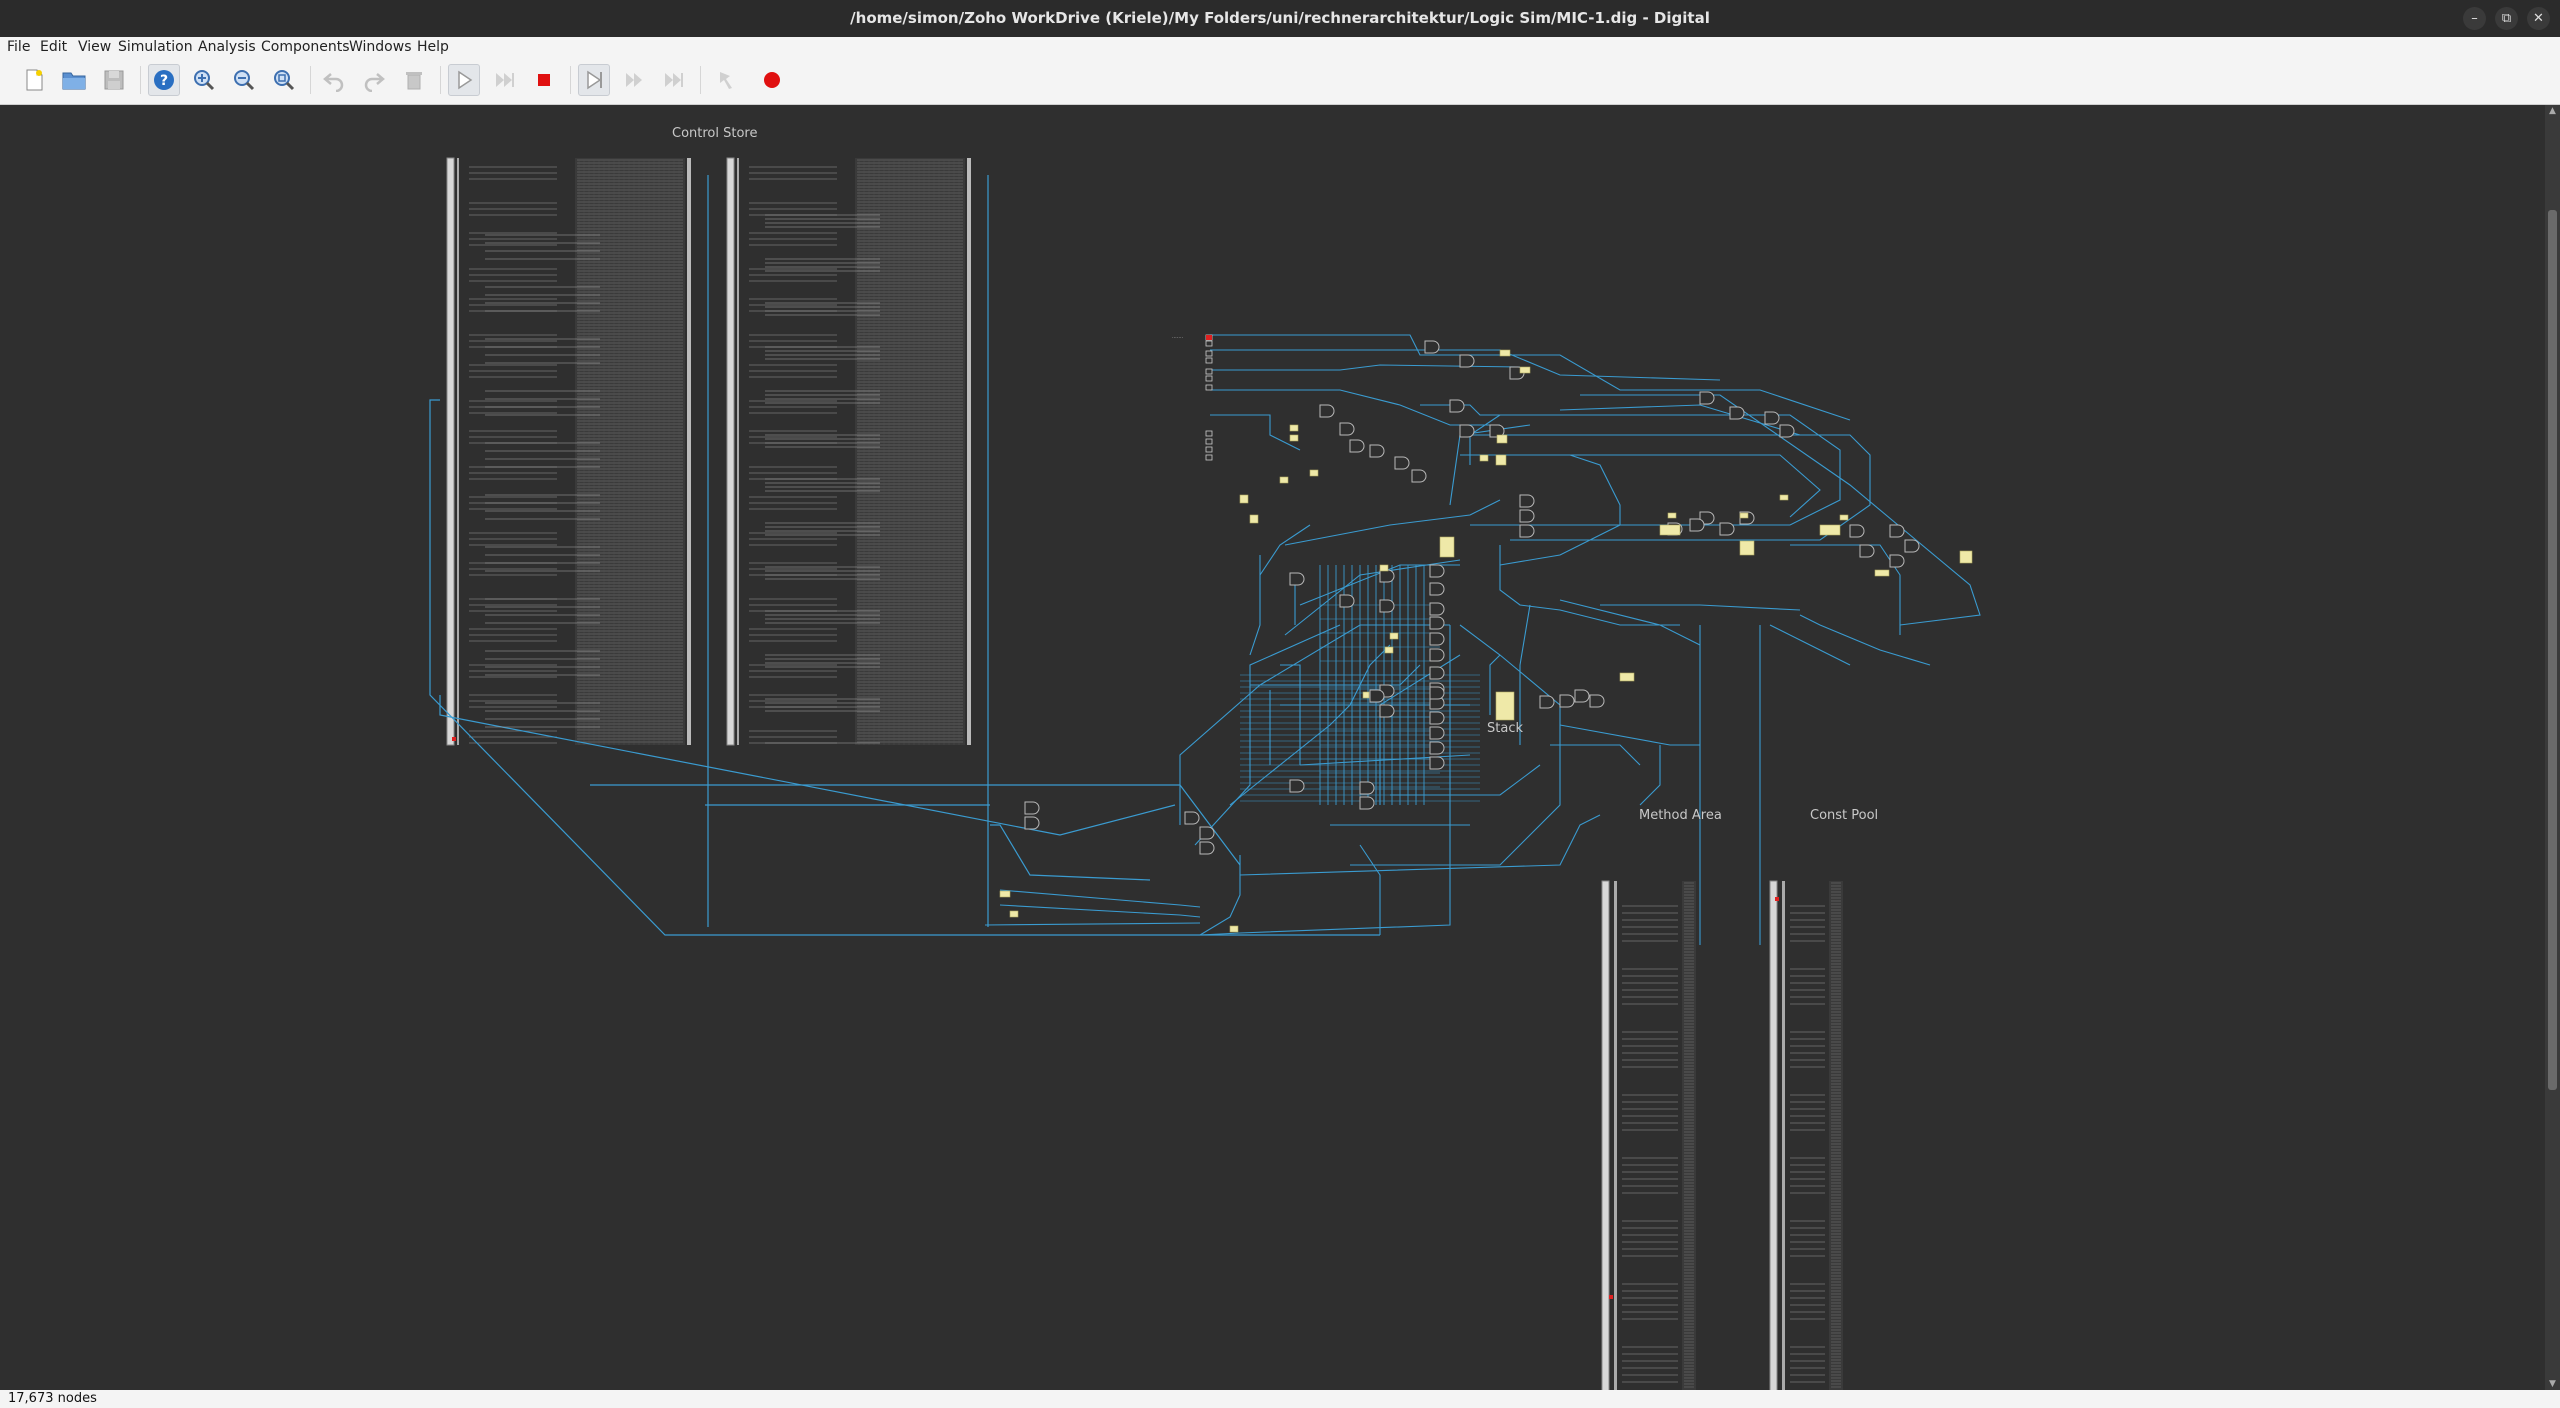 The image size is (2560, 1408). What do you see at coordinates (715, 133) in the screenshot?
I see `control-store-label: Control Store` at bounding box center [715, 133].